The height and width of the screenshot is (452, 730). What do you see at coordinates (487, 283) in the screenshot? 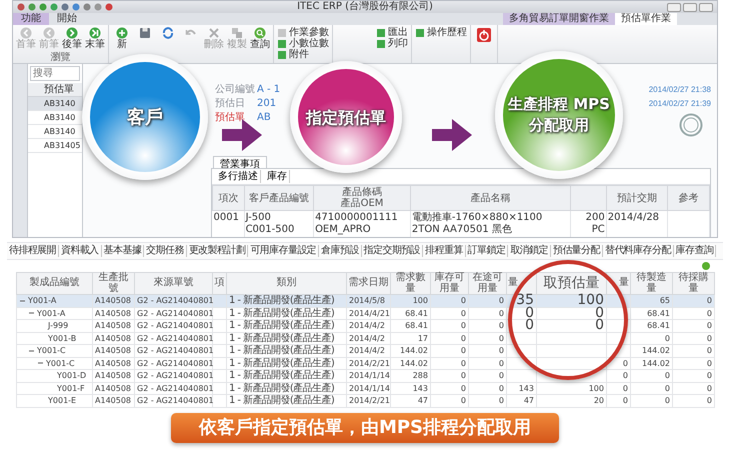
I see `column-header: 在途可用量` at bounding box center [487, 283].